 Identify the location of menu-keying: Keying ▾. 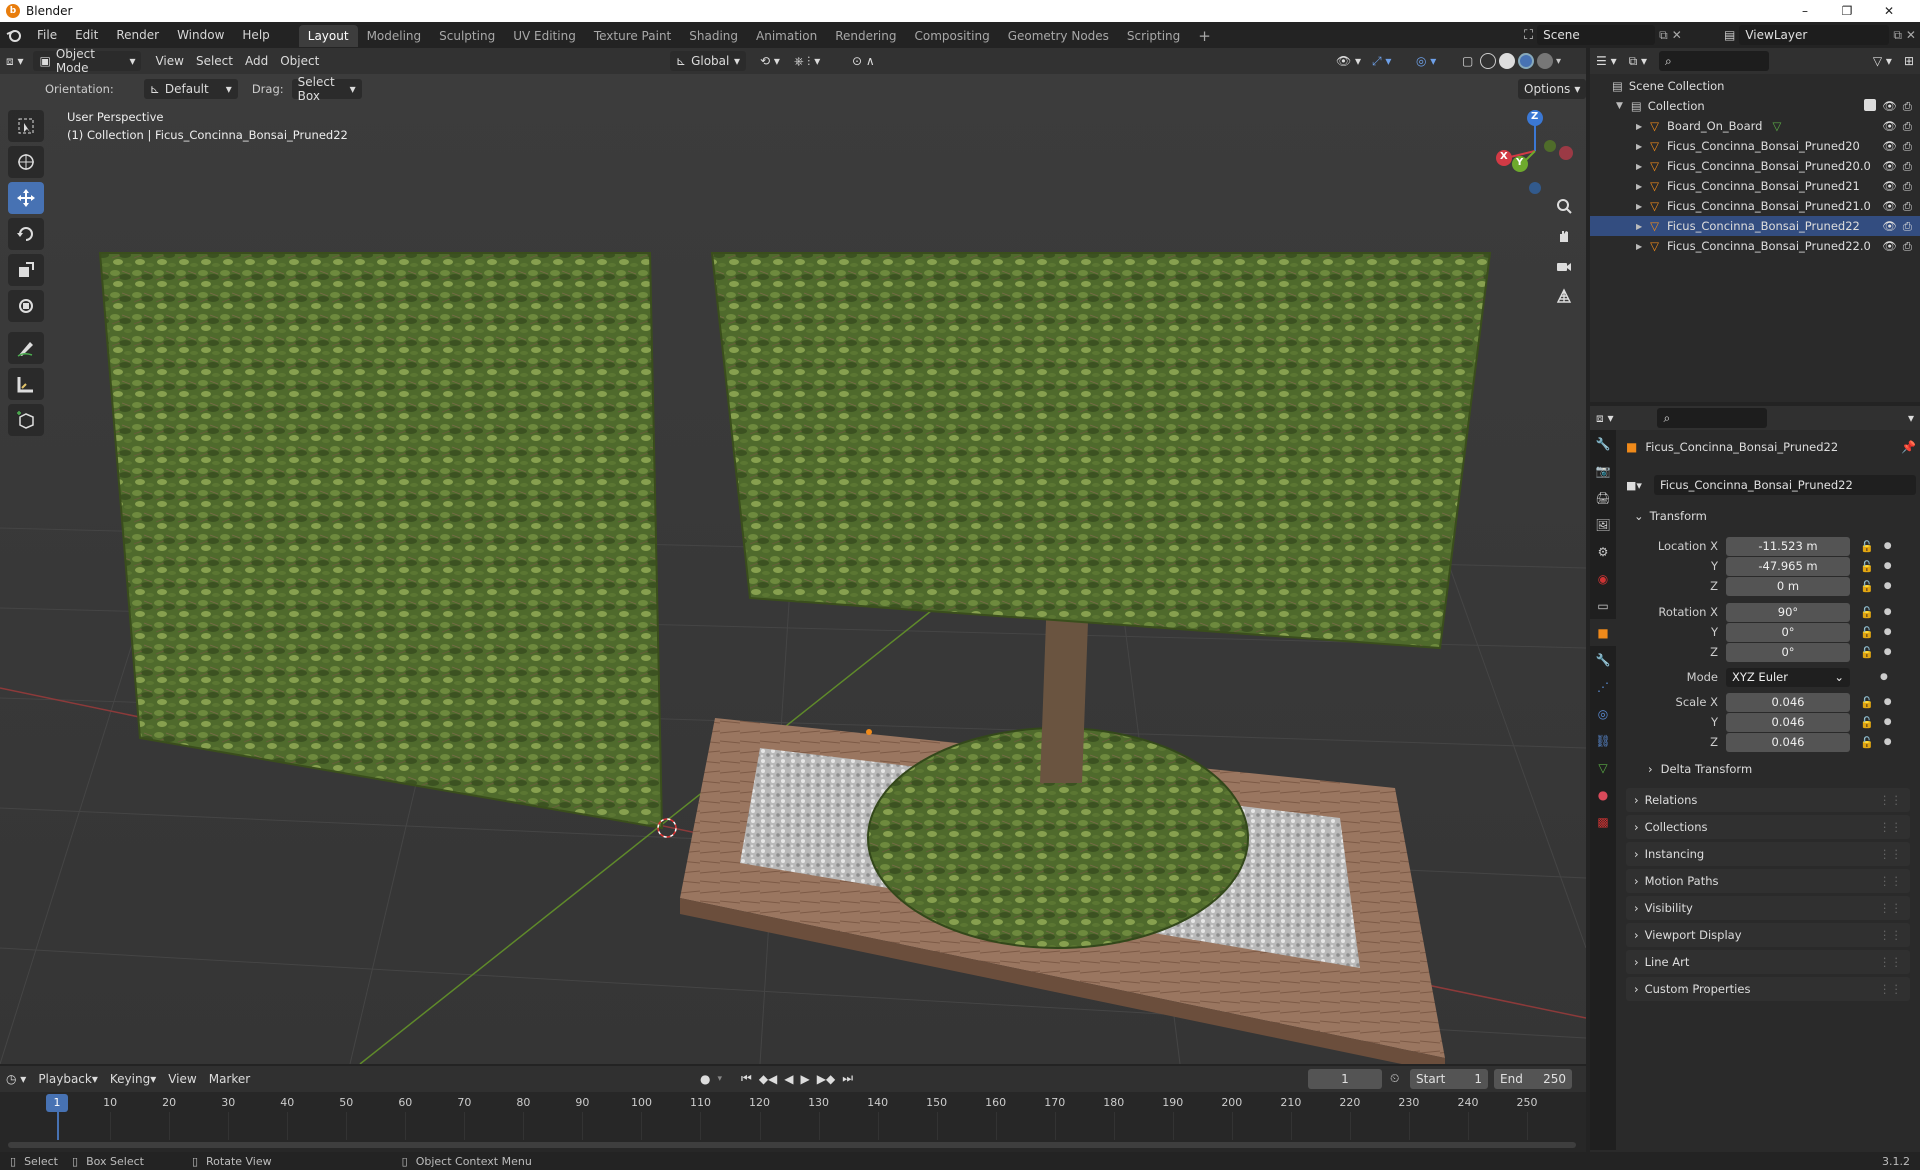
(133, 1079).